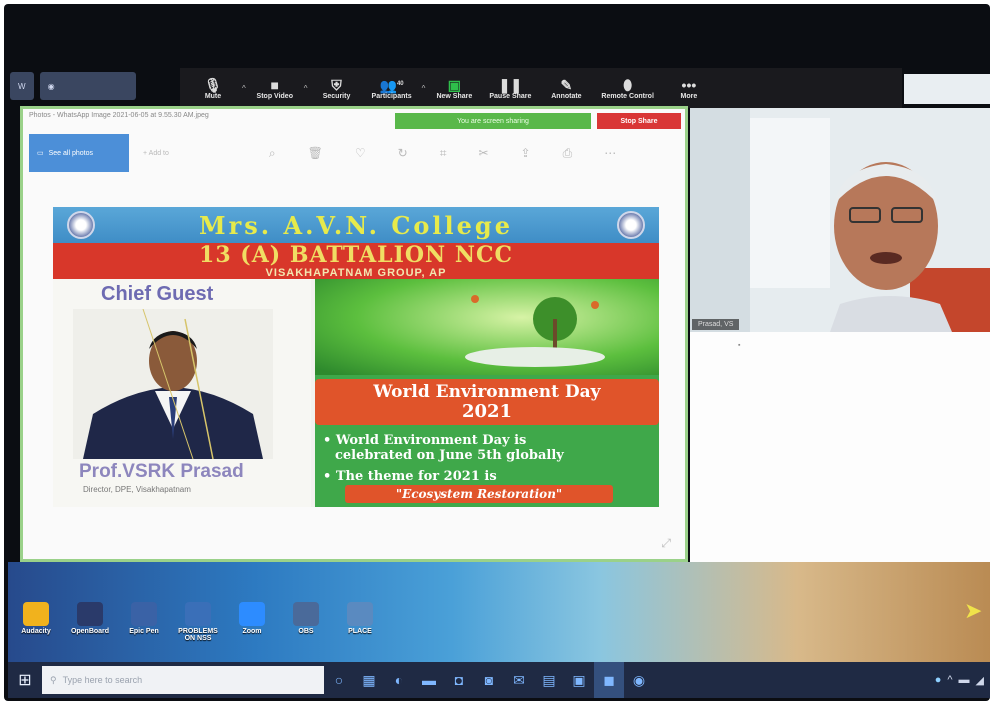 This screenshot has width=994, height=705. I want to click on see-all-photos-button: ▭ See all photos, so click(79, 153).